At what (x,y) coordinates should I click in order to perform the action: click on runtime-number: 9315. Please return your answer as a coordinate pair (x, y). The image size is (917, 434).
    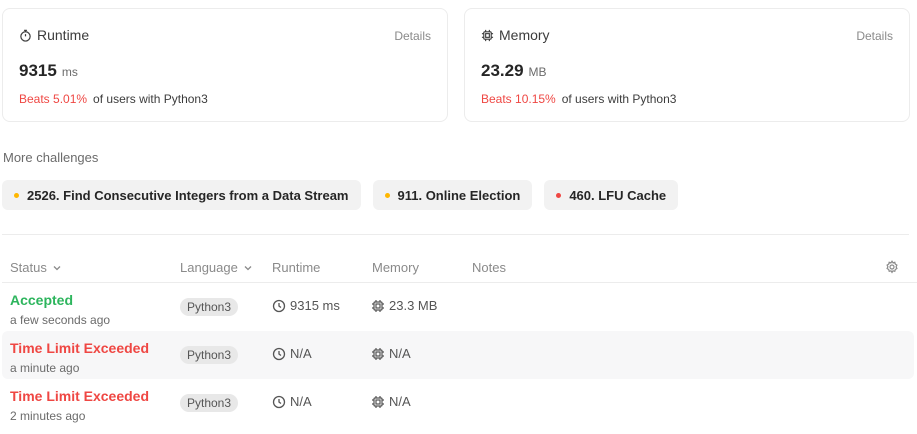
    Looking at the image, I should click on (38, 70).